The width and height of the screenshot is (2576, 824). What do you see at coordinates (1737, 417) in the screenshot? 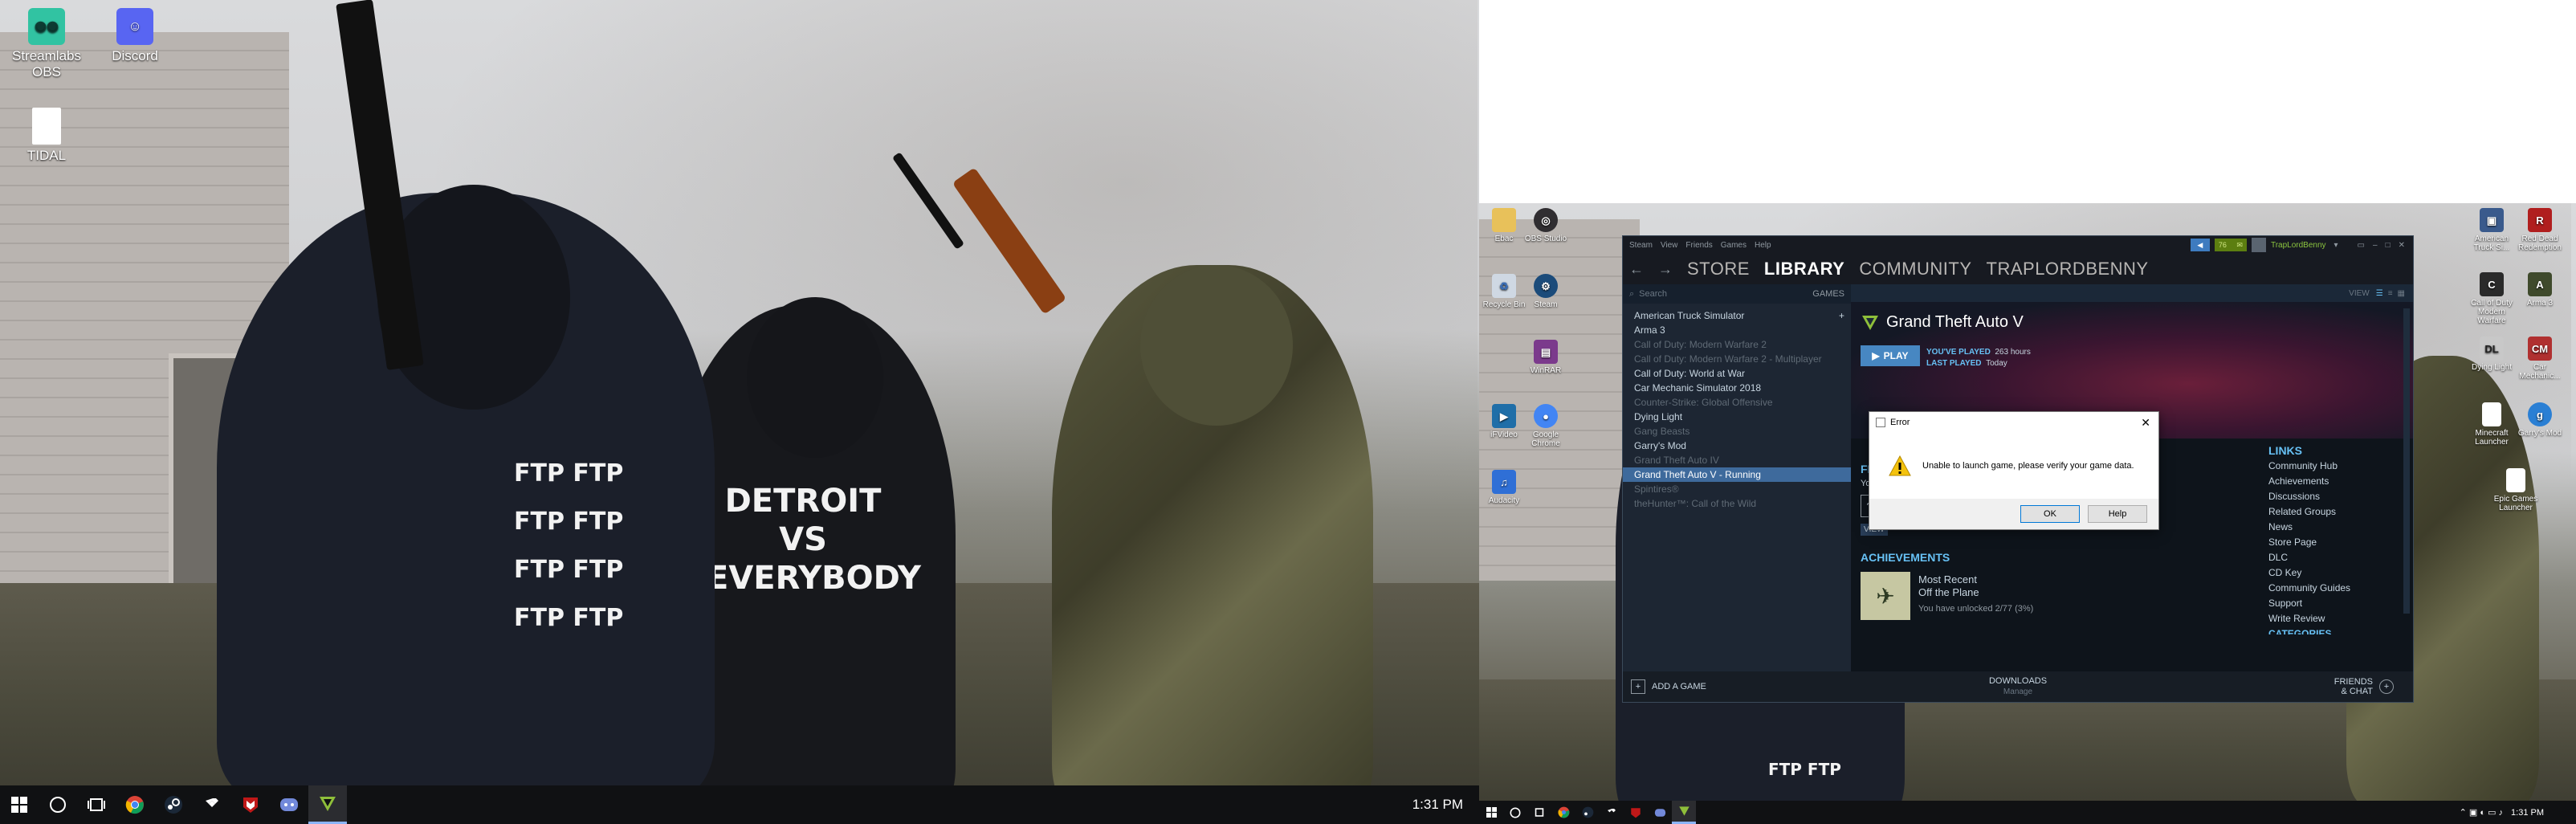
I see `game-item: Dying Light` at bounding box center [1737, 417].